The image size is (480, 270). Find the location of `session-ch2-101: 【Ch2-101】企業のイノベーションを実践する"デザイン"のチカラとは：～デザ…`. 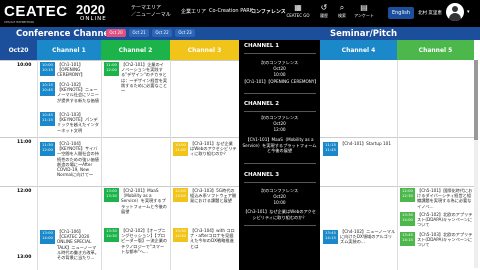

session-ch2-101: 【Ch2-101】企業のイノベーションを実践する"デザイン"のチカラとは：～デザ… is located at coordinates (144, 83).